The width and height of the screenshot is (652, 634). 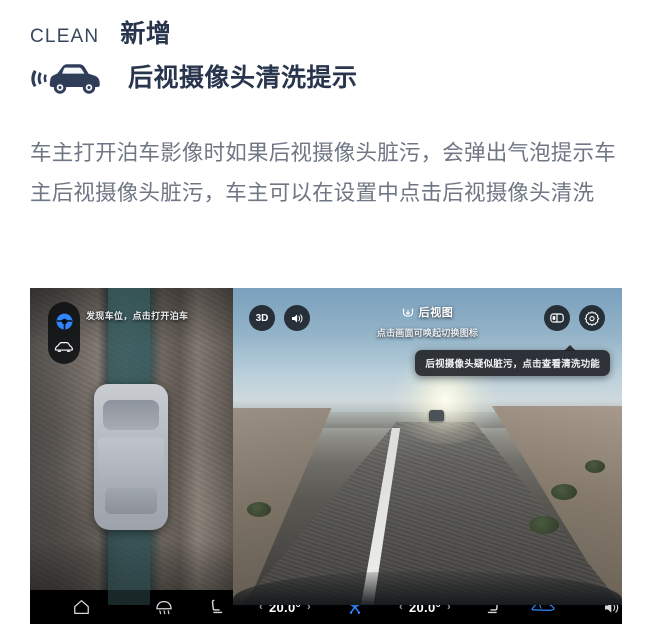 I want to click on header-title-row: 后视摄像头清洗提示, so click(x=191, y=78).